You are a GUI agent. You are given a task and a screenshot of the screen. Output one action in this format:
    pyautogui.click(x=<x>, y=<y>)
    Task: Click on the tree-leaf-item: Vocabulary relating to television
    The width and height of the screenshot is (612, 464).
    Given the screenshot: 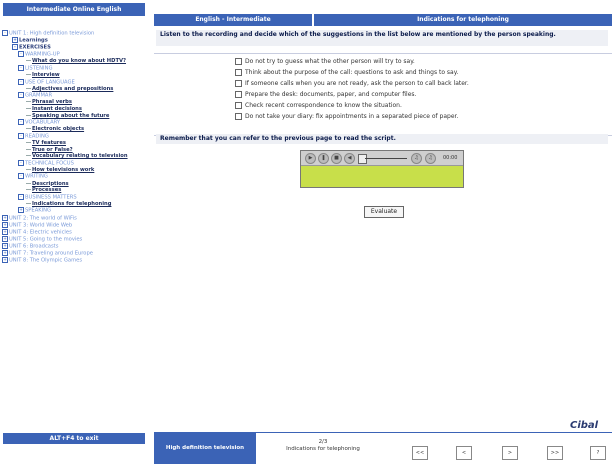 What is the action you would take?
    pyautogui.click(x=74, y=156)
    